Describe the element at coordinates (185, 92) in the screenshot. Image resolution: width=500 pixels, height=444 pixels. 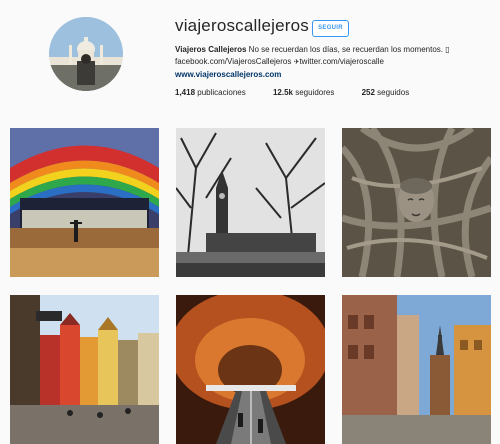
I see `posts-count: 1,418` at that location.